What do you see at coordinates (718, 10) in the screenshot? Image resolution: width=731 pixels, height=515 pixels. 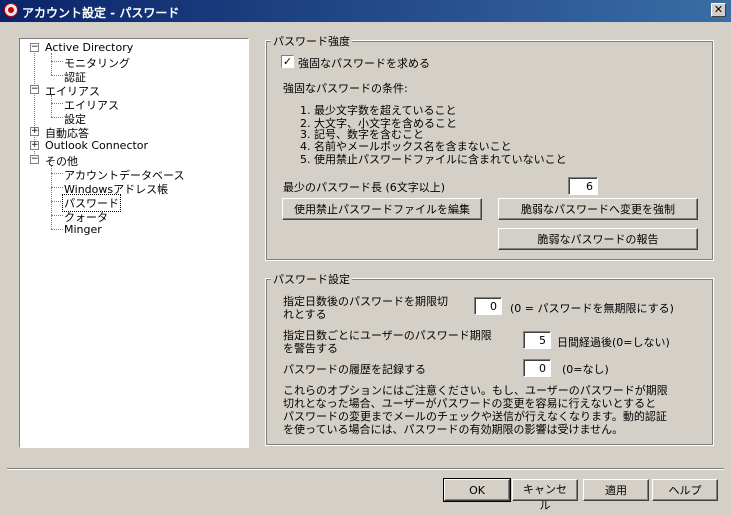 I see `close-icon: ✕` at bounding box center [718, 10].